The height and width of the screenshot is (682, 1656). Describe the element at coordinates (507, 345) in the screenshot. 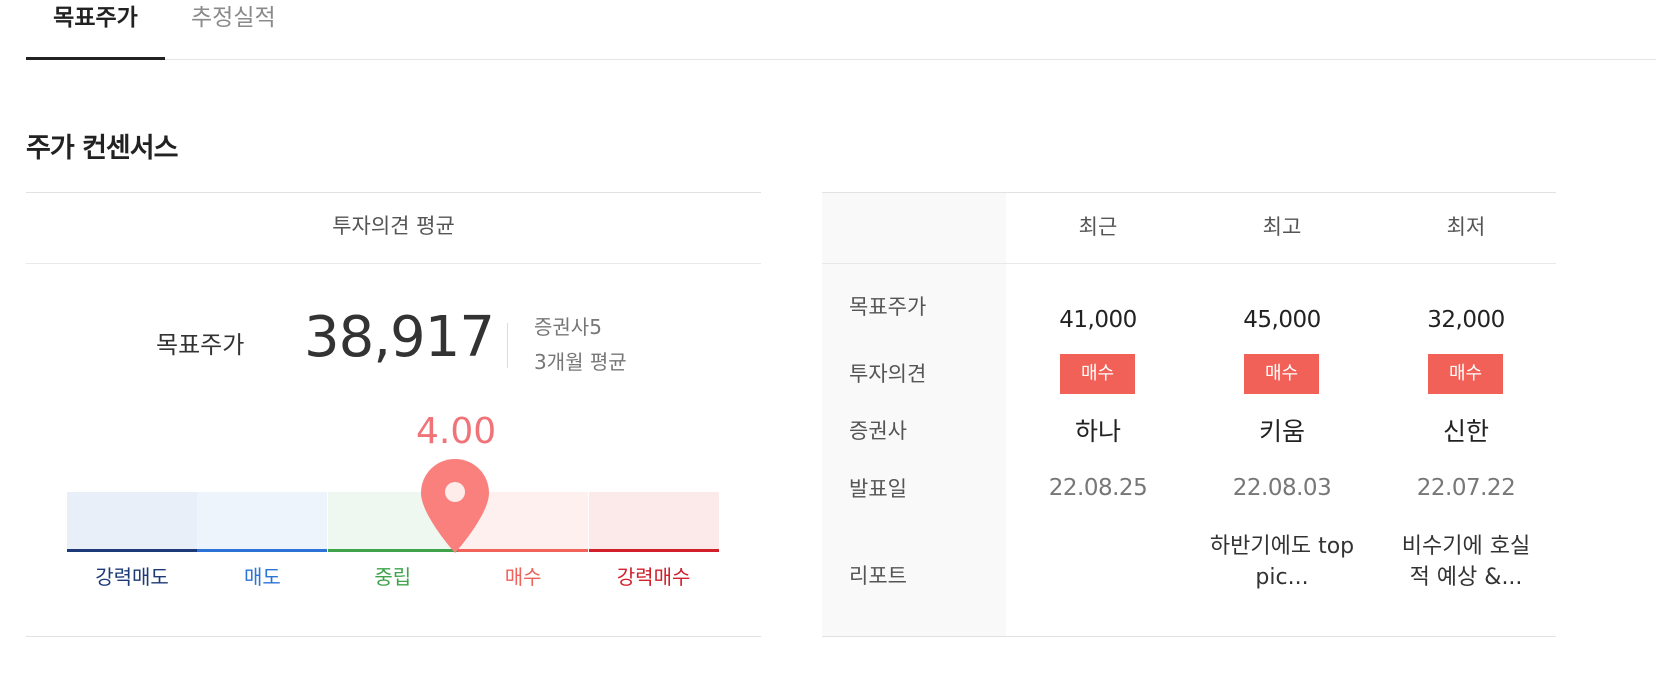

I see `divider` at that location.